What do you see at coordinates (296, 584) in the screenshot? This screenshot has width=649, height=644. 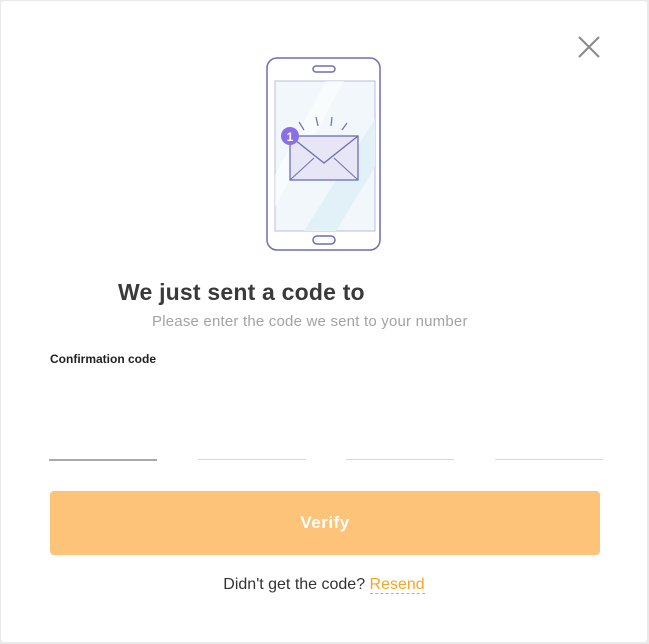 I see `resend-prompt: Didn't get the code?` at bounding box center [296, 584].